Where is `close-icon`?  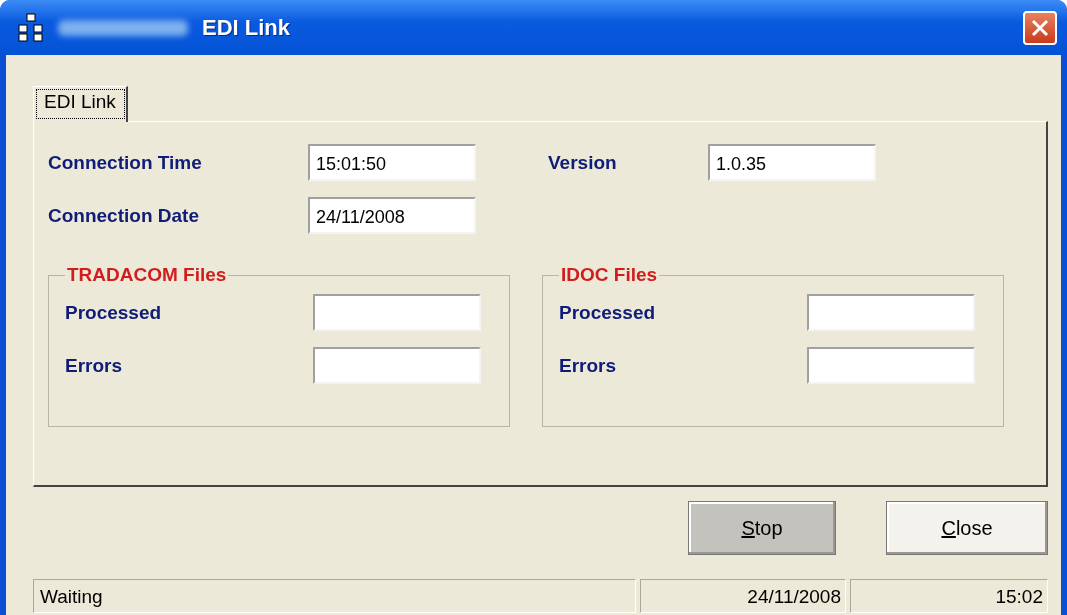
close-icon is located at coordinates (1040, 27).